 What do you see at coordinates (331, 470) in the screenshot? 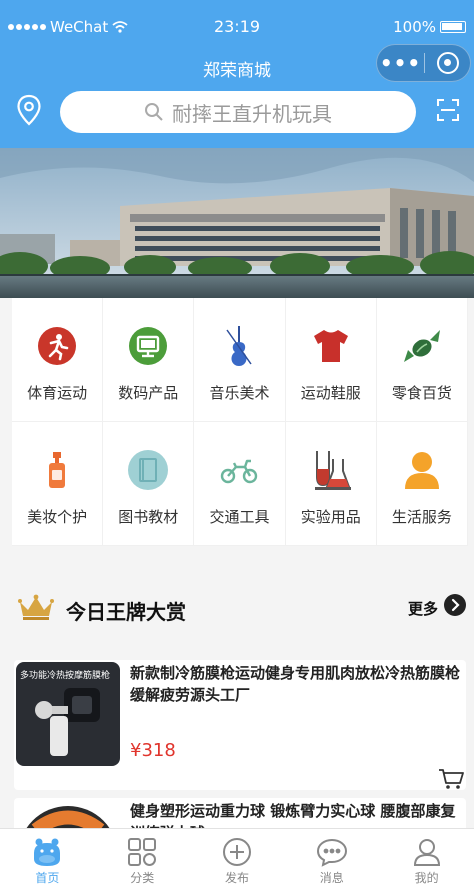
I see `test-tube-icon` at bounding box center [331, 470].